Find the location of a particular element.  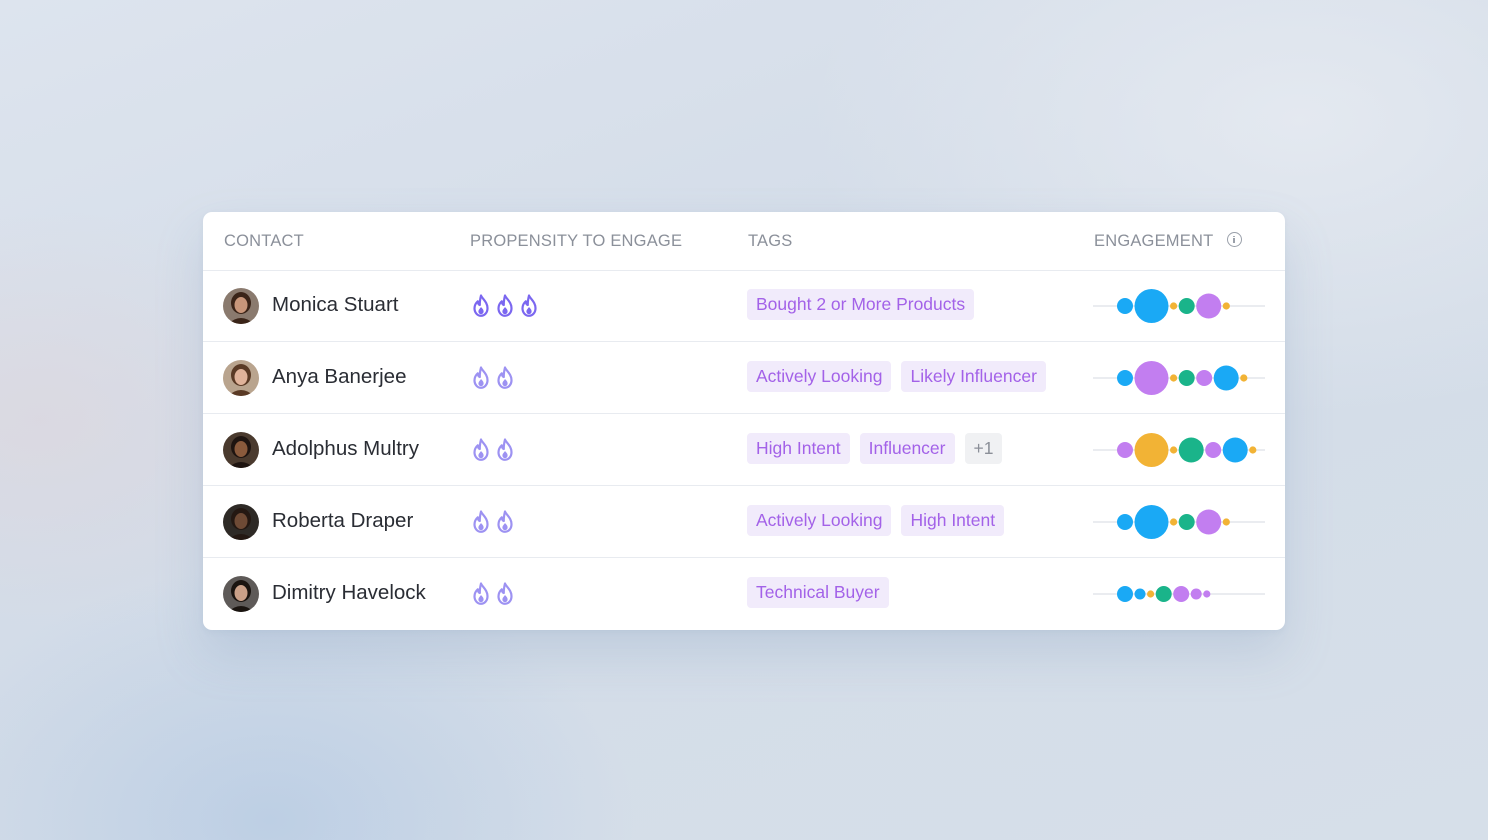

contact-name: Anya Banerjee is located at coordinates (339, 377).